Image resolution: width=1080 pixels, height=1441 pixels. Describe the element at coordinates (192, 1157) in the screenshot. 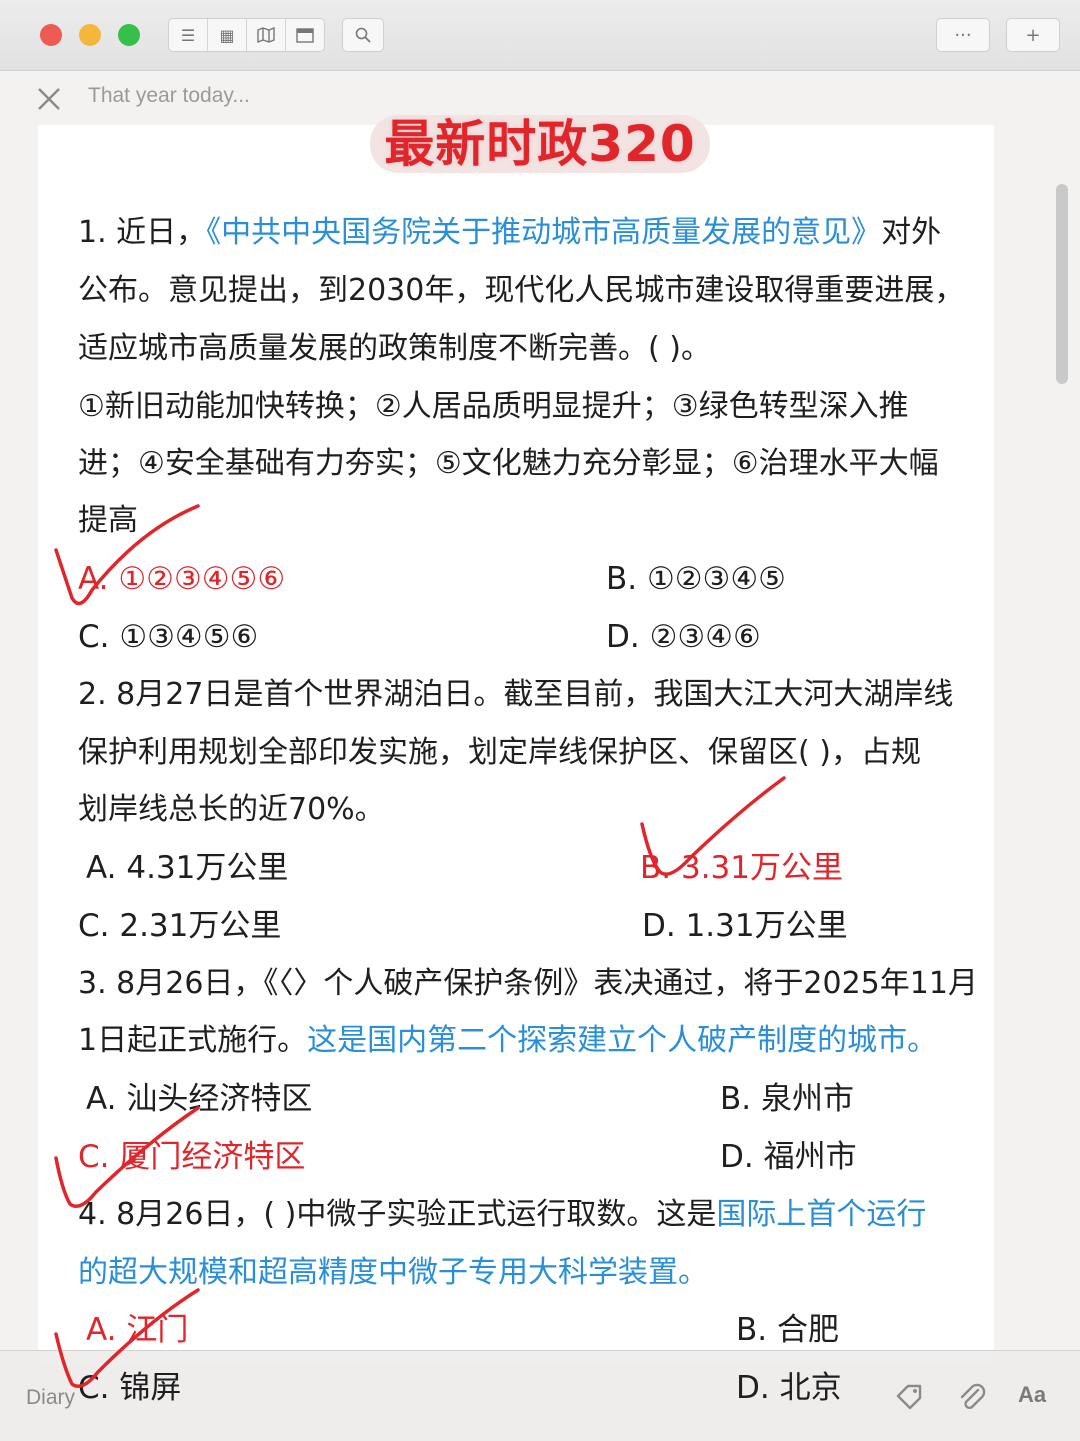

I see `q3-option-c: C. 厦门经济特区` at that location.